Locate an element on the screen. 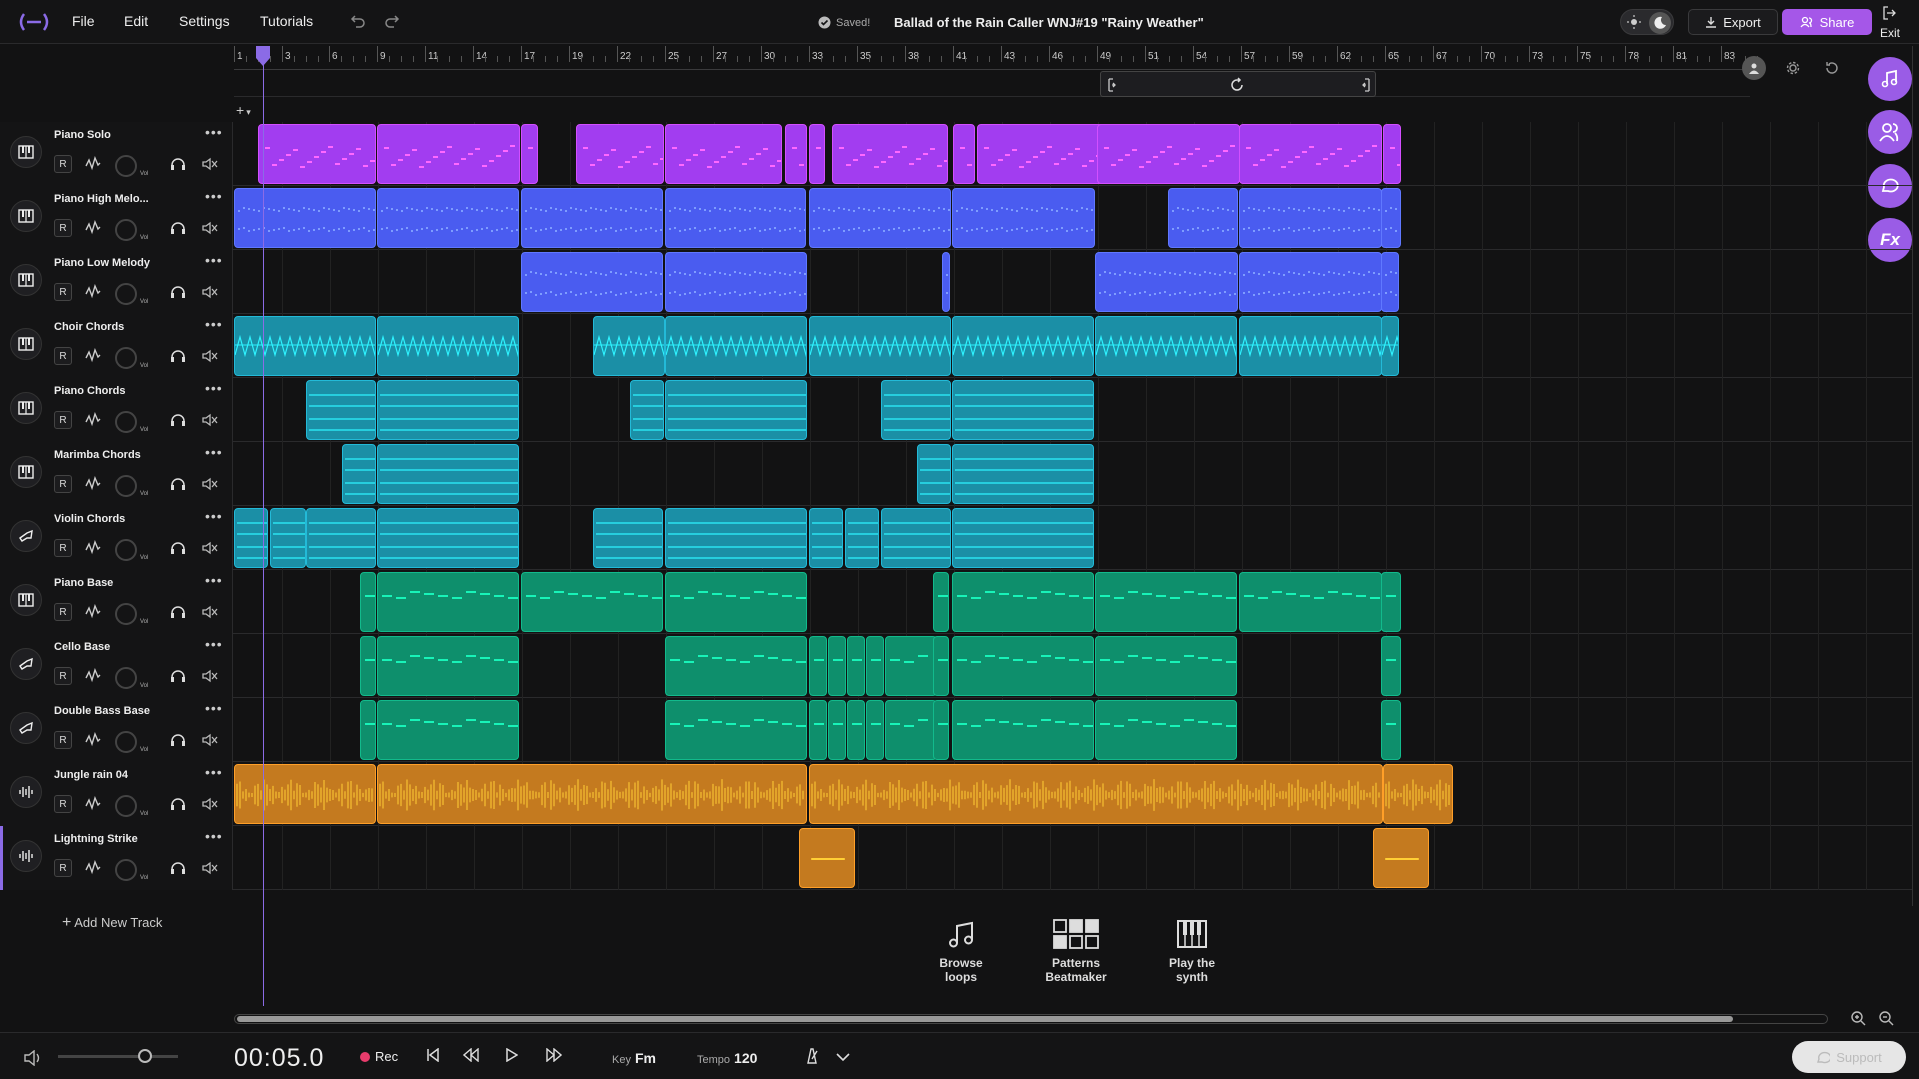 This screenshot has width=1919, height=1079. undo-icon is located at coordinates (358, 21).